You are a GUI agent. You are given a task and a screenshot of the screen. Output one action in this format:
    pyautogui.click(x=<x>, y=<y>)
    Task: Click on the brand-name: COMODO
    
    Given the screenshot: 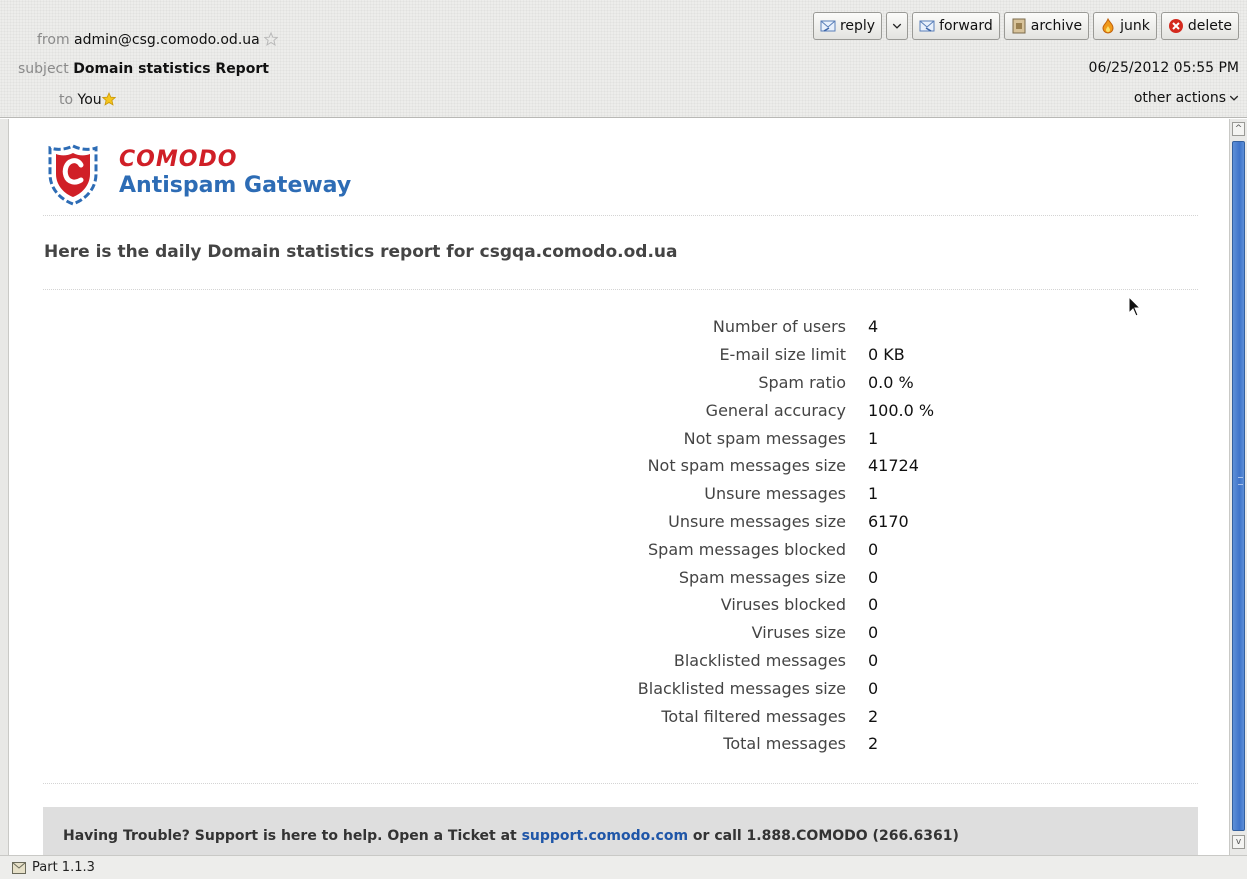 What is the action you would take?
    pyautogui.click(x=178, y=159)
    